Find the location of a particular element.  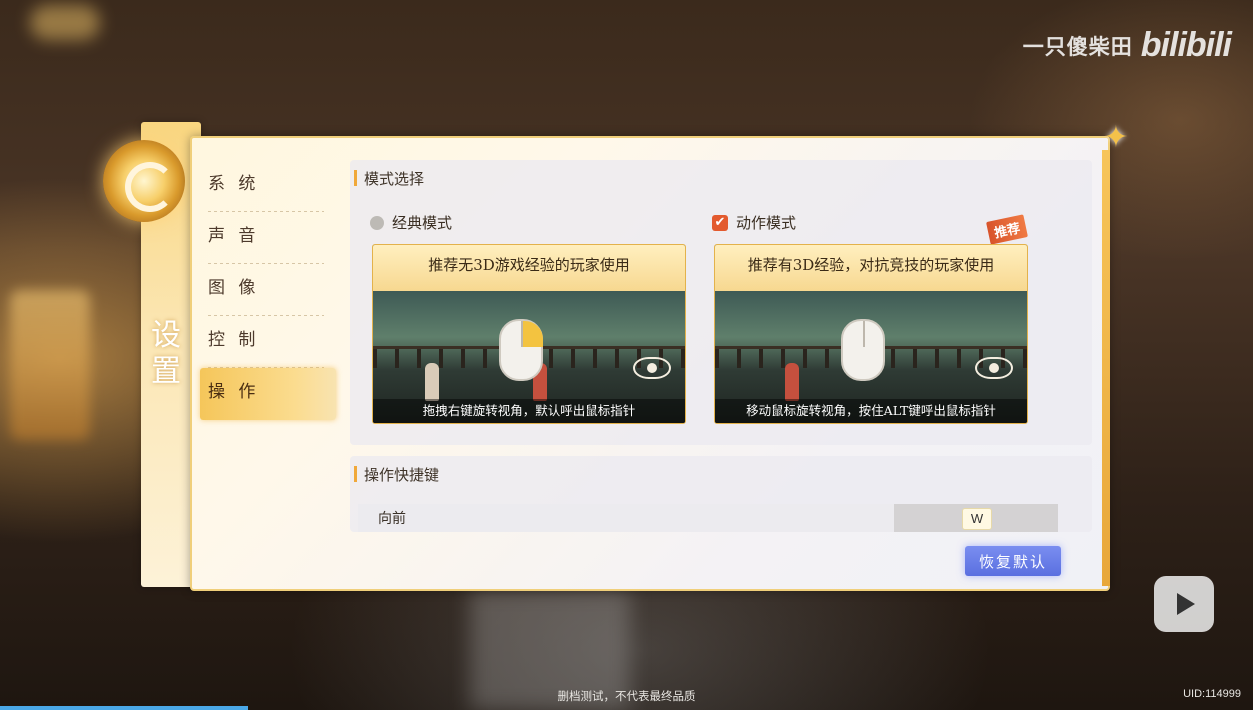

card-header: 推荐有3D经验，对抗竞技的玩家使用 is located at coordinates (871, 268).